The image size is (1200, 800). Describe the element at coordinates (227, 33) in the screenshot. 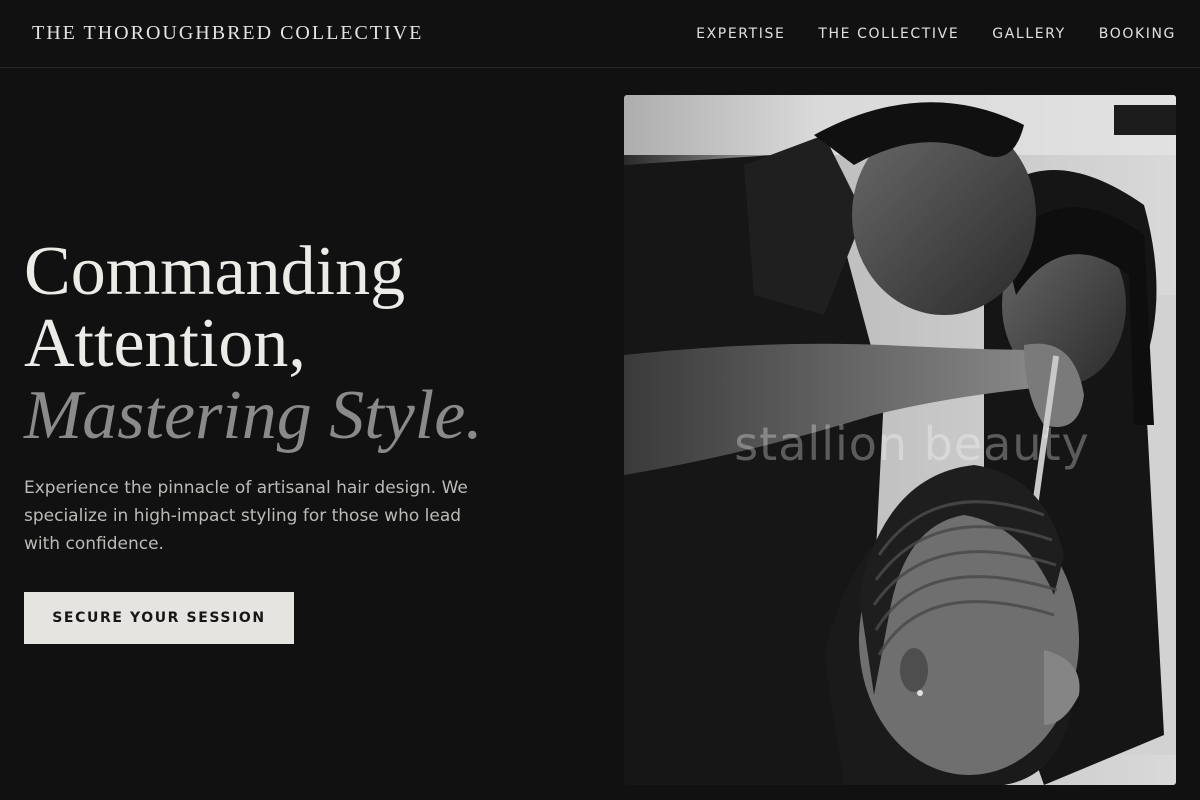

I see `brand-logo: THE THOROUGHBRED COLLECTIVE` at that location.